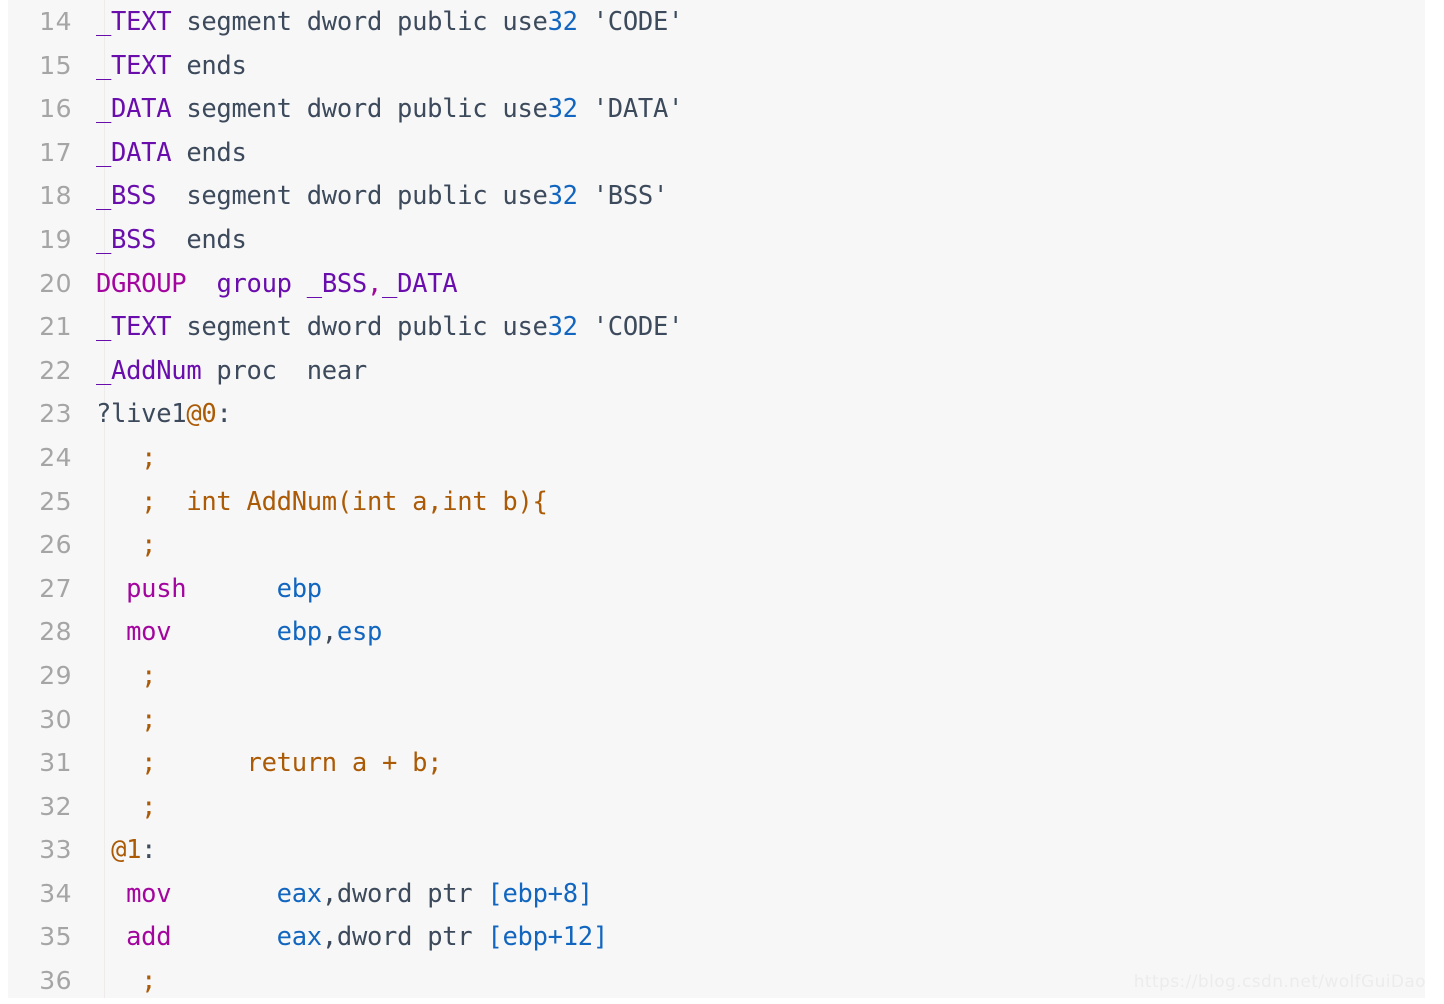 This screenshot has width=1444, height=1004. I want to click on line-content: _BSS ends, so click(754, 241).